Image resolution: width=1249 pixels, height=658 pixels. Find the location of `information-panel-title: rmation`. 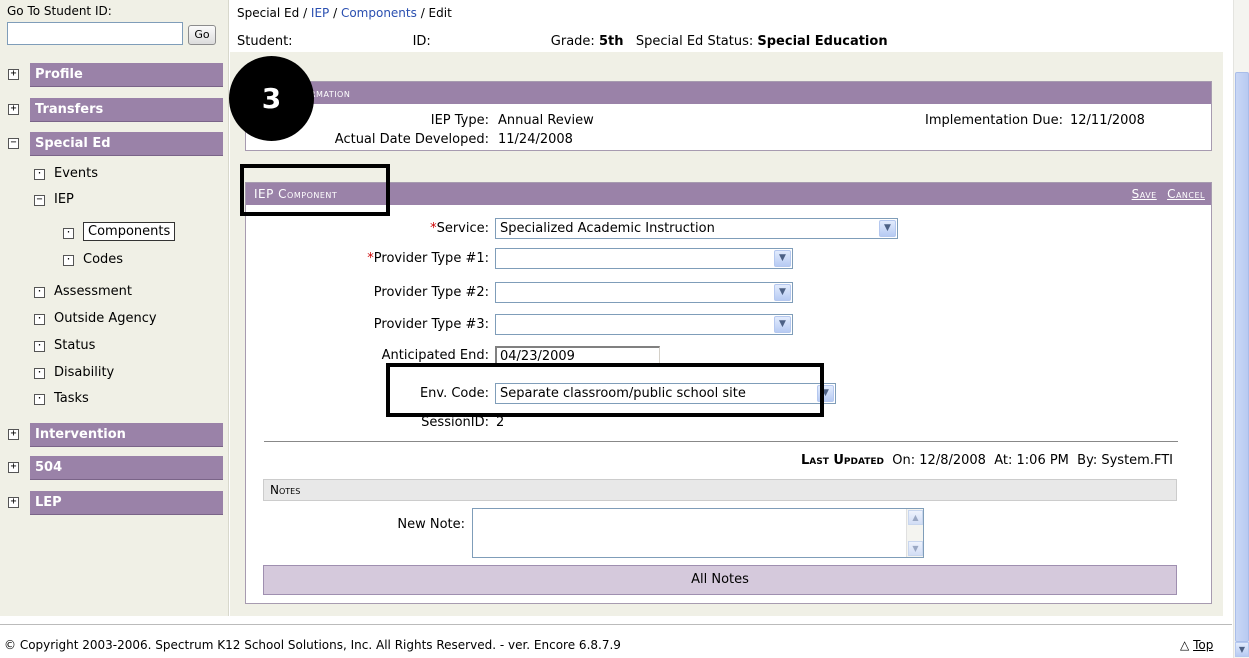

information-panel-title: rmation is located at coordinates (330, 93).